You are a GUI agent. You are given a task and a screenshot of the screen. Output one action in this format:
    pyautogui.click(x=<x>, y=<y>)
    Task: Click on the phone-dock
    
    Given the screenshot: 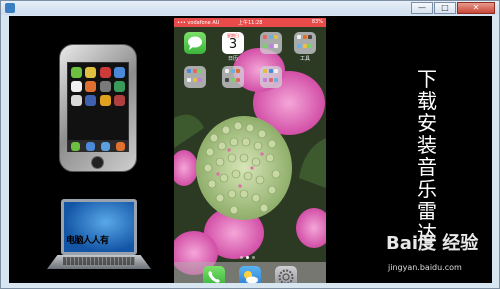 What is the action you would take?
    pyautogui.click(x=250, y=272)
    